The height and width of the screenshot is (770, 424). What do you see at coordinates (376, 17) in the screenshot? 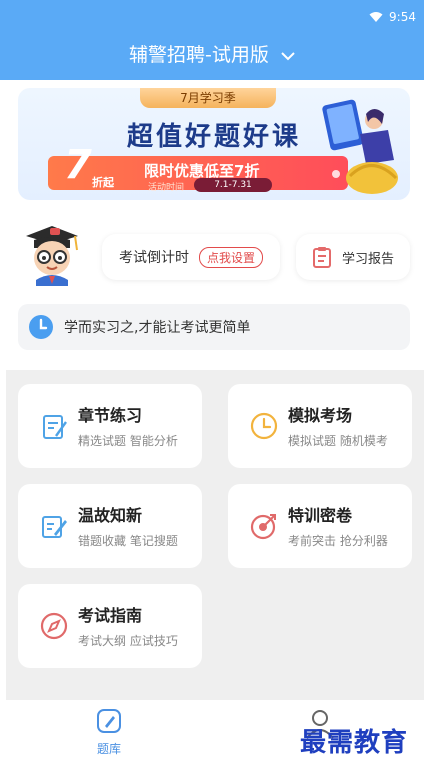
I see `wifi-icon` at bounding box center [376, 17].